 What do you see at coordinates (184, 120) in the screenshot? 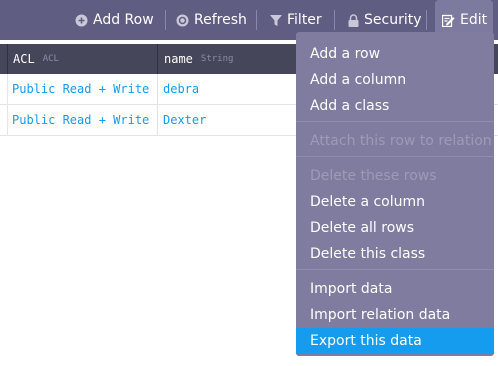
I see `name-cell: Dexter` at bounding box center [184, 120].